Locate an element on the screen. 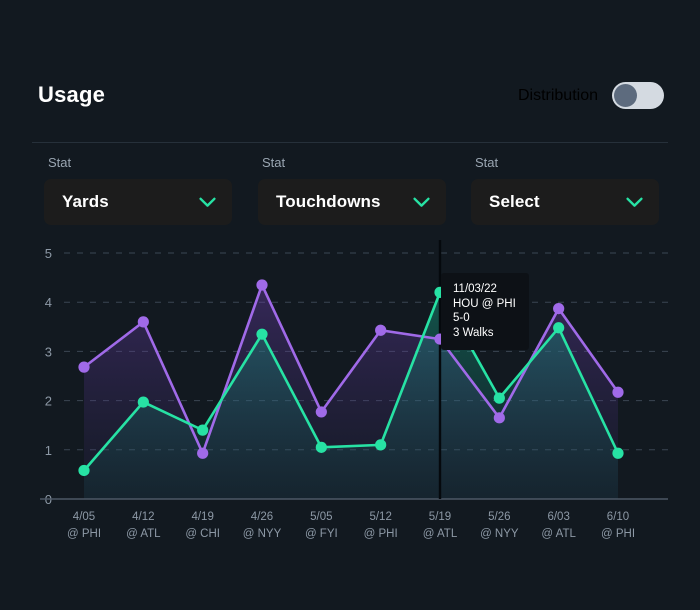 Image resolution: width=700 pixels, height=610 pixels. stat-selector-1-value: Yards is located at coordinates (85, 201).